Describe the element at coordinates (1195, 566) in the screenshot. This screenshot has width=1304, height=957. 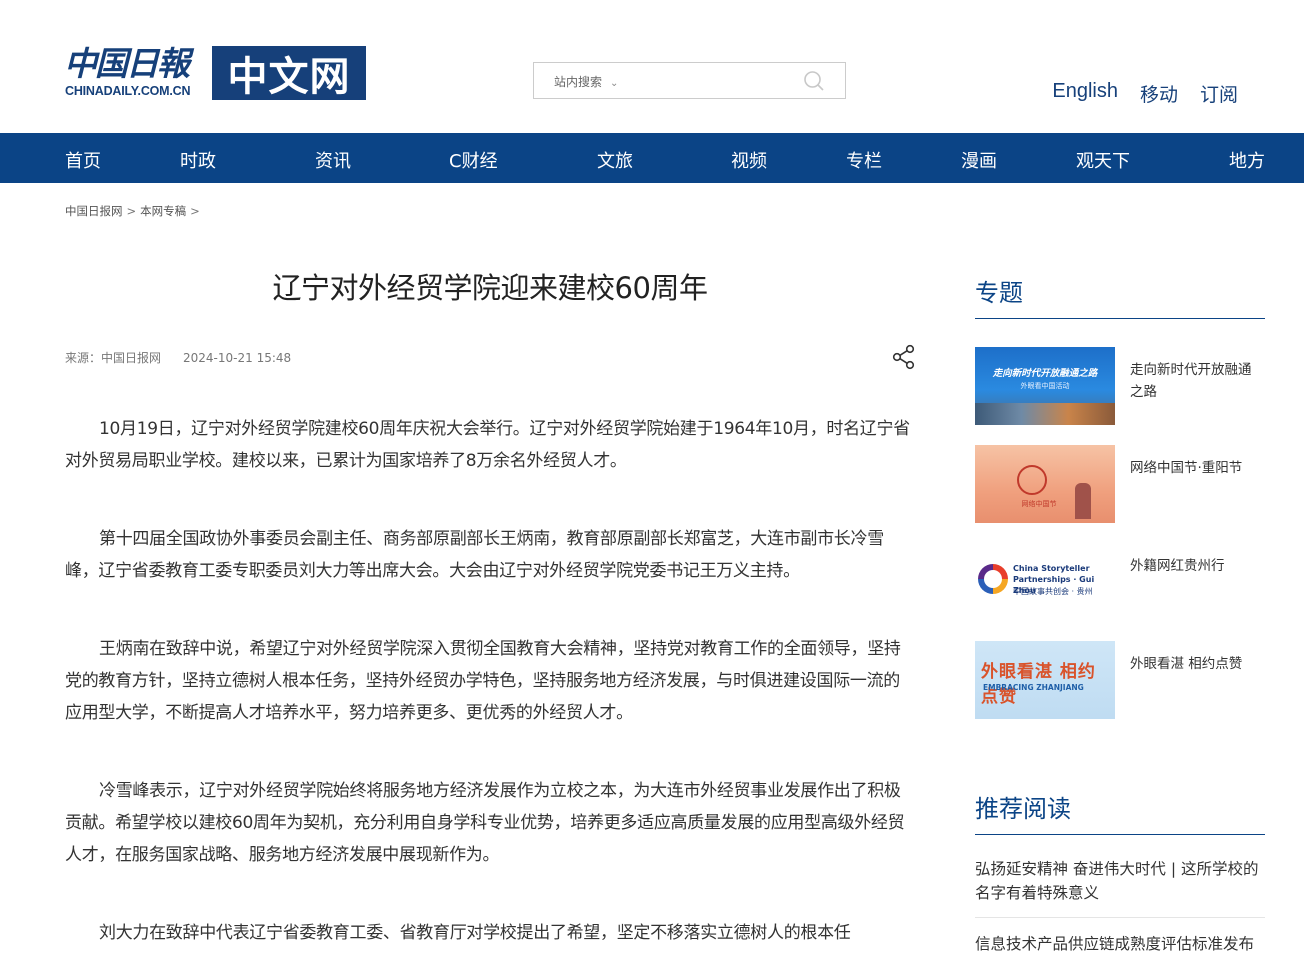
I see `topic-title: 外籍网红贵州行` at that location.